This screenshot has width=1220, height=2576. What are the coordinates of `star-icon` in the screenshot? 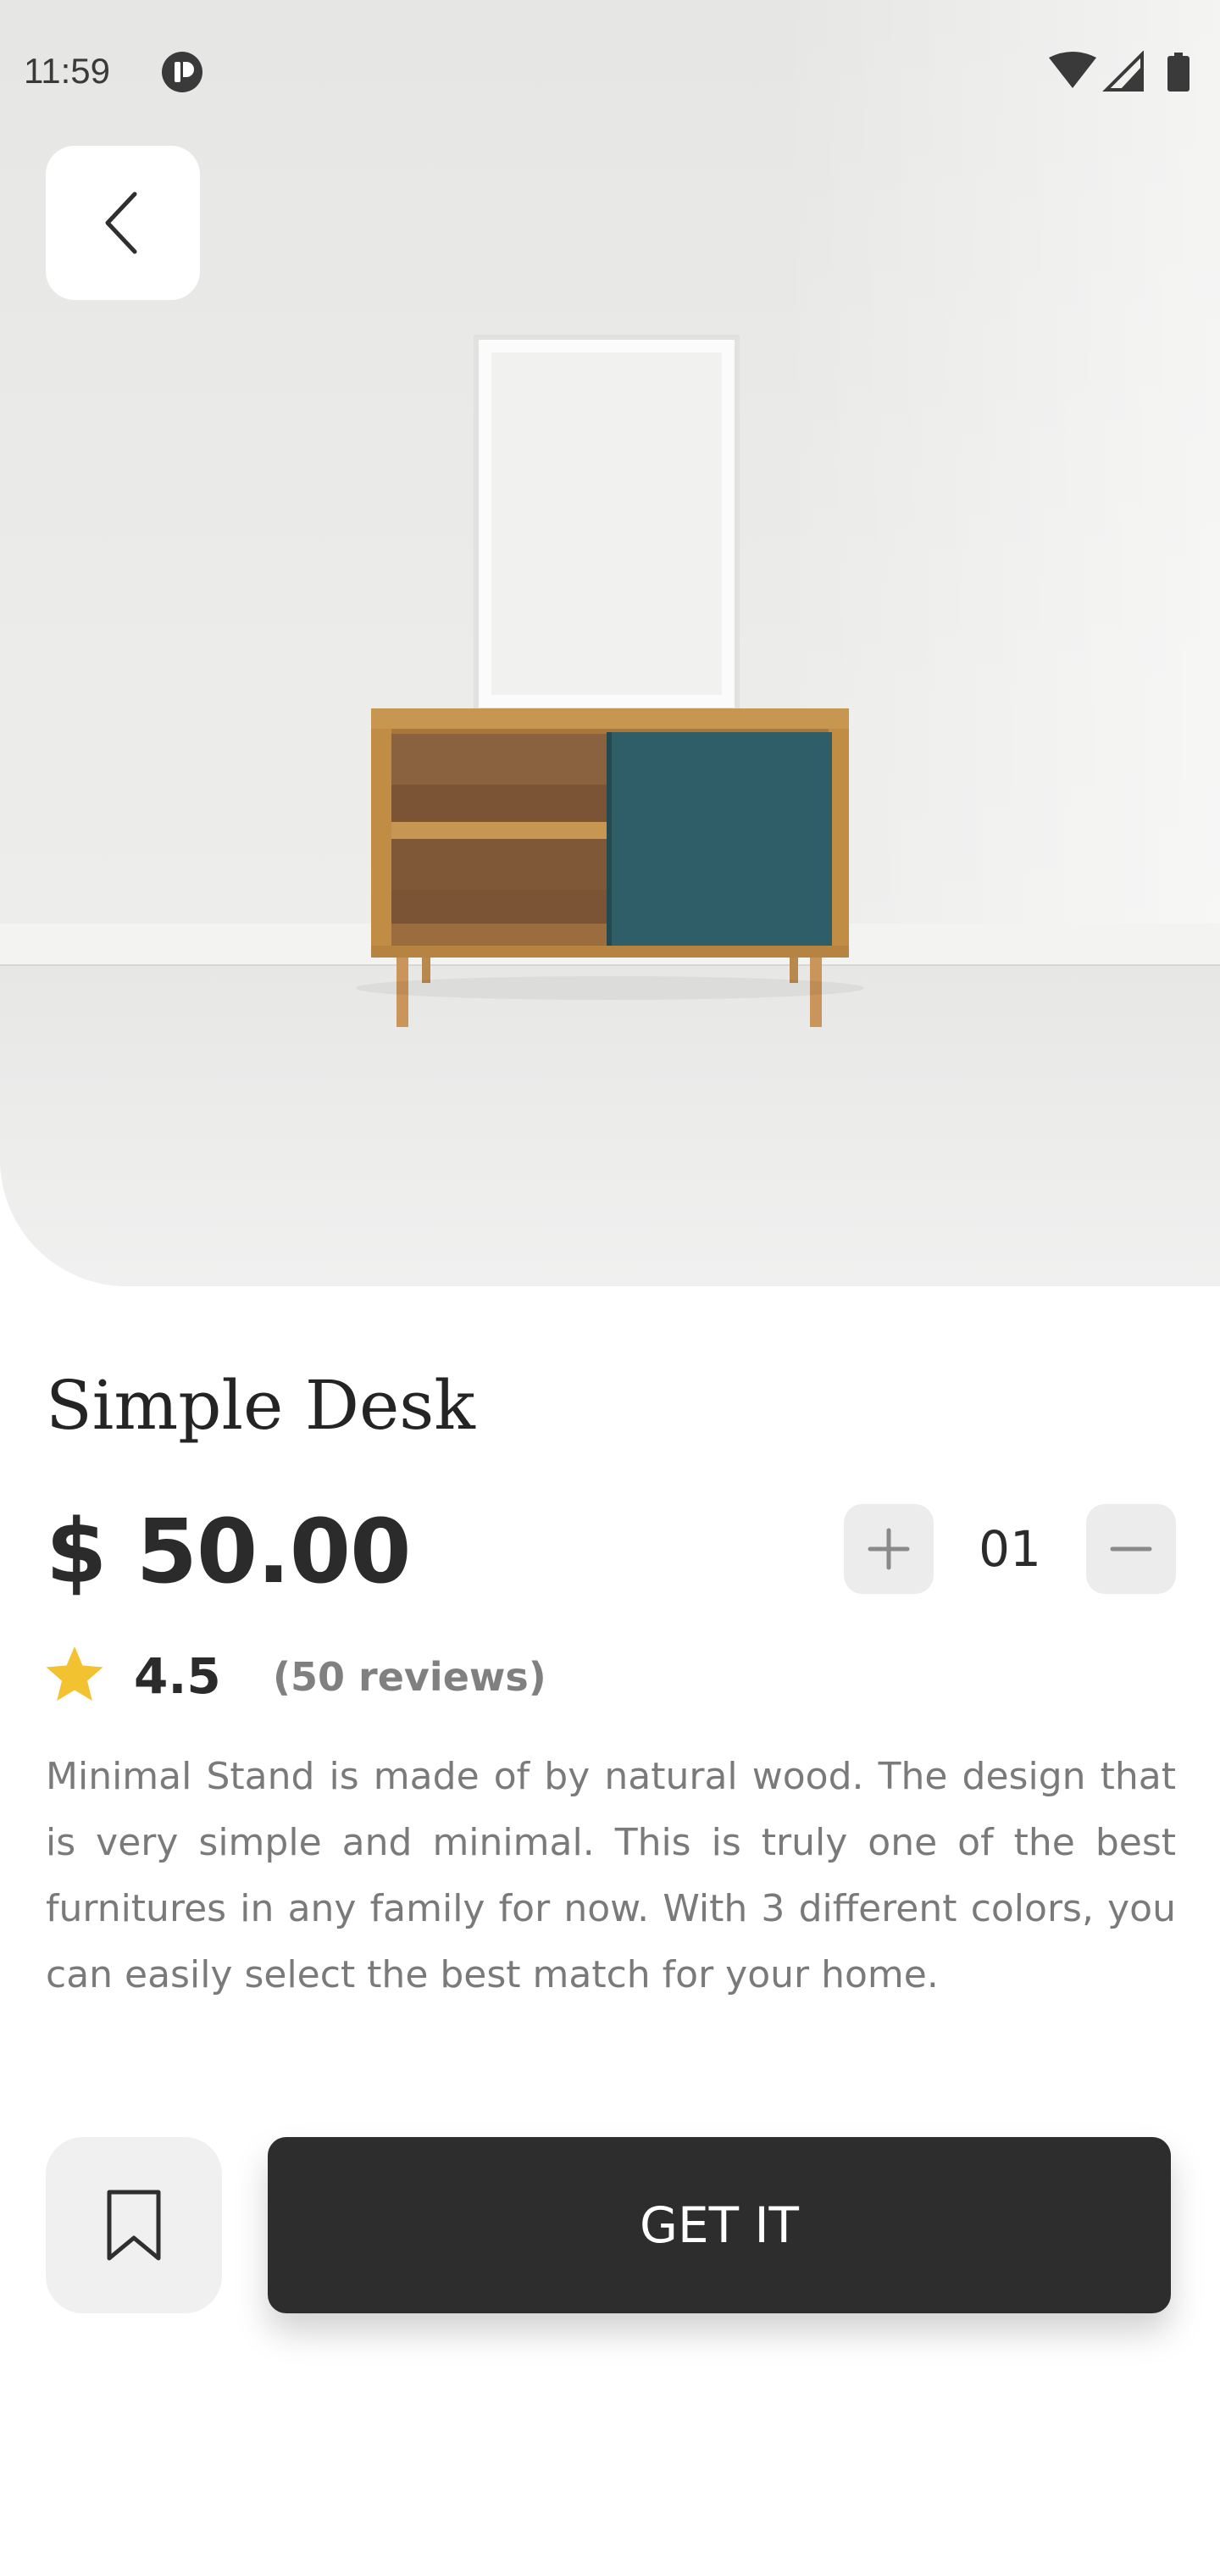 It's located at (74, 1673).